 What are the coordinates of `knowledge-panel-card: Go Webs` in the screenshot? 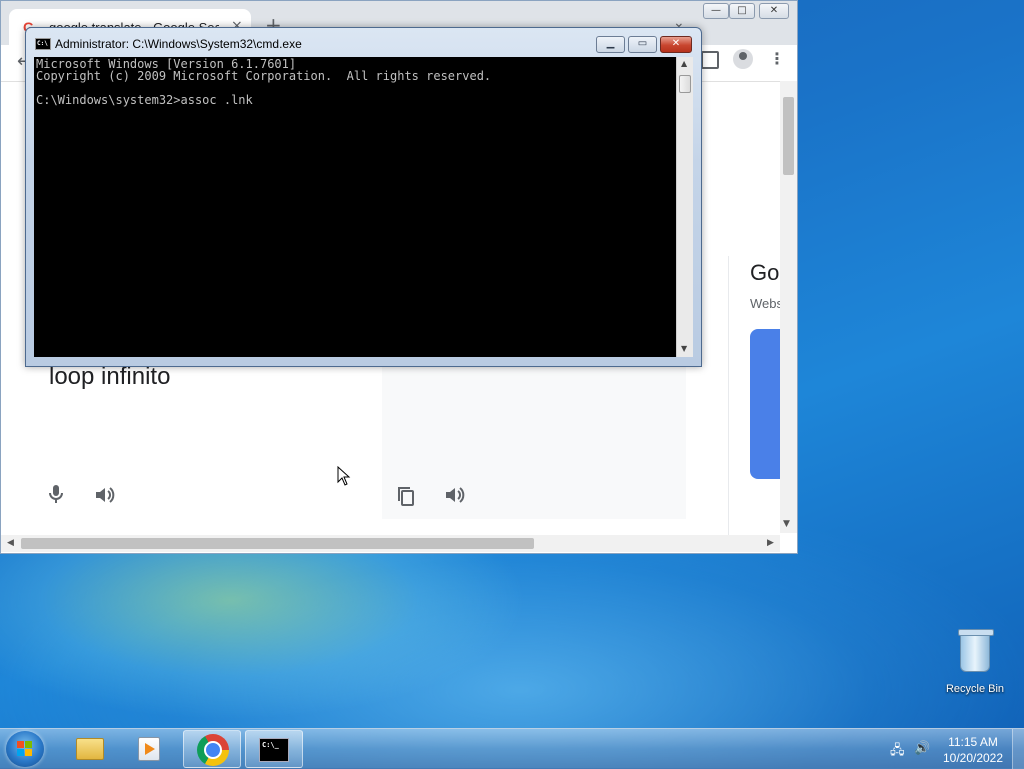 It's located at (755, 396).